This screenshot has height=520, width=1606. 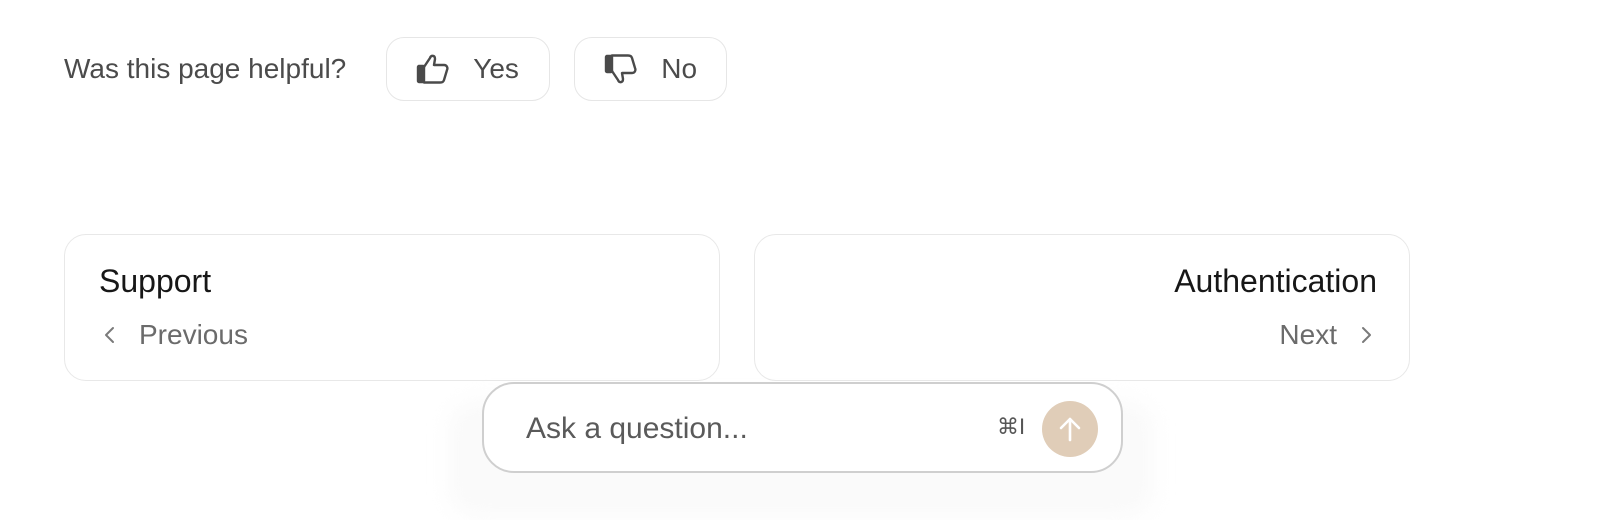 What do you see at coordinates (1308, 334) in the screenshot?
I see `next-page-label: Next` at bounding box center [1308, 334].